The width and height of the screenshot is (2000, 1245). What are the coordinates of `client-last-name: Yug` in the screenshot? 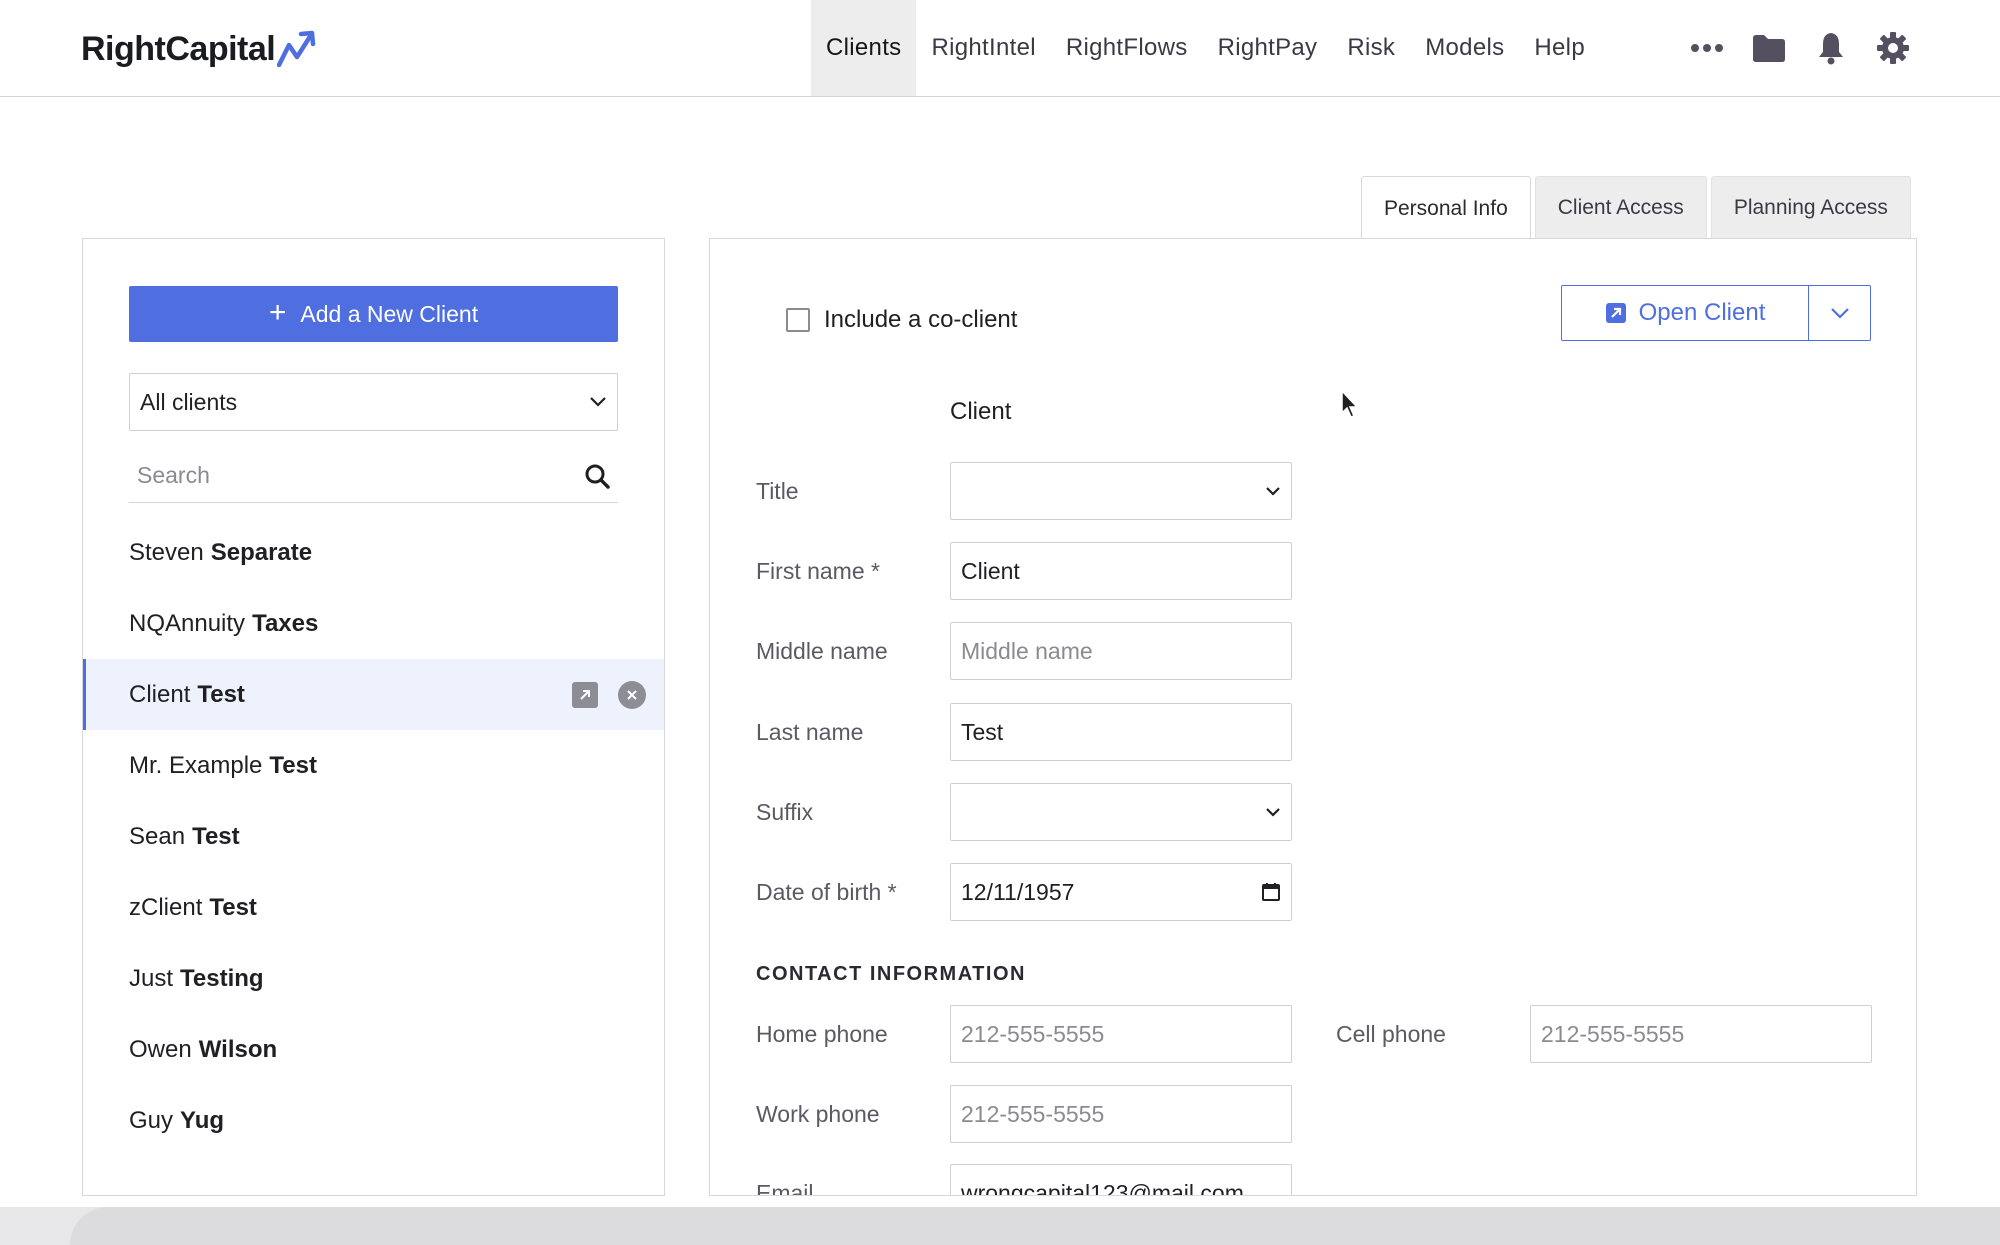 It's located at (202, 1120).